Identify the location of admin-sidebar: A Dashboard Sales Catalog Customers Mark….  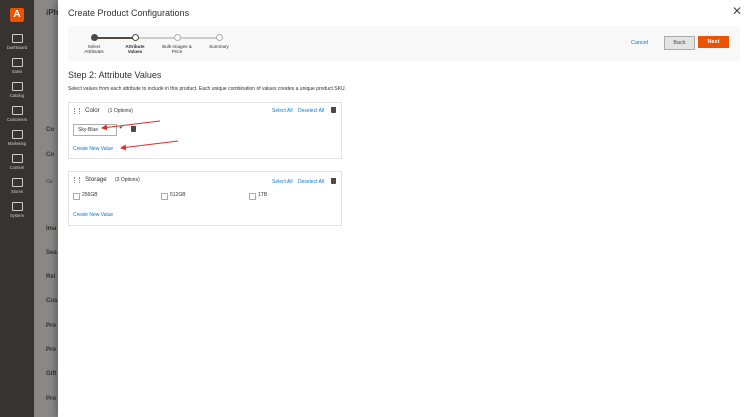
(17, 208).